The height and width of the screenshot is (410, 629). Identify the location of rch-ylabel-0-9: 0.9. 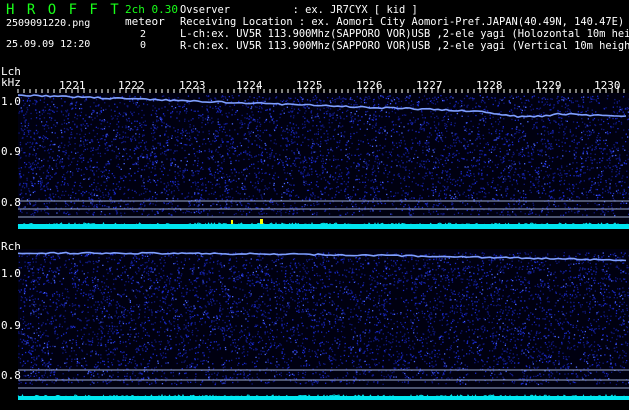
(11, 325).